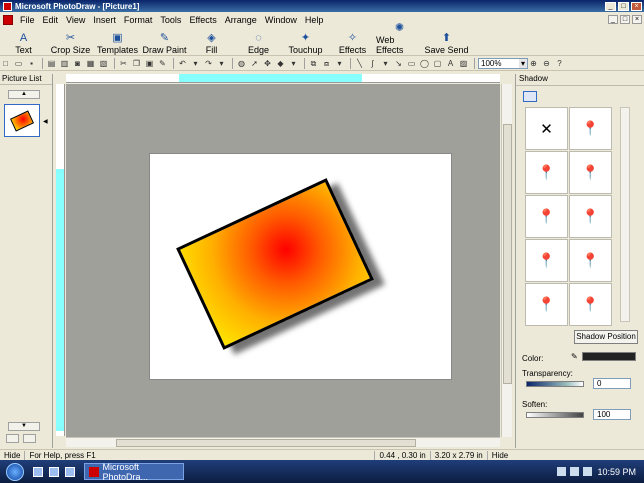  What do you see at coordinates (450, 63) in the screenshot?
I see `text-tool-icon: A` at bounding box center [450, 63].